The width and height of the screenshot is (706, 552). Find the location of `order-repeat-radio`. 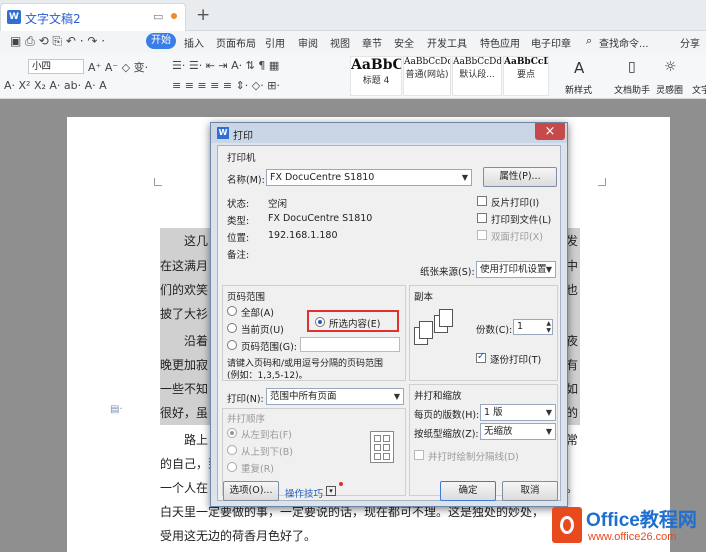

order-repeat-radio is located at coordinates (232, 467).